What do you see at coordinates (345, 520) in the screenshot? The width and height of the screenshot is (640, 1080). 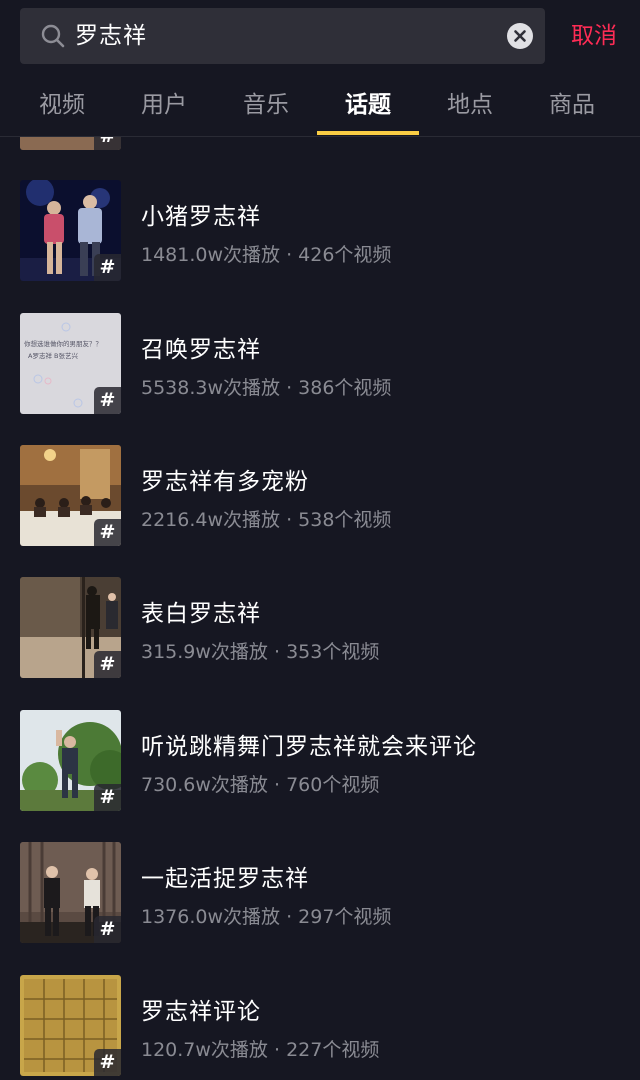 I see `video-count: 538个视频` at bounding box center [345, 520].